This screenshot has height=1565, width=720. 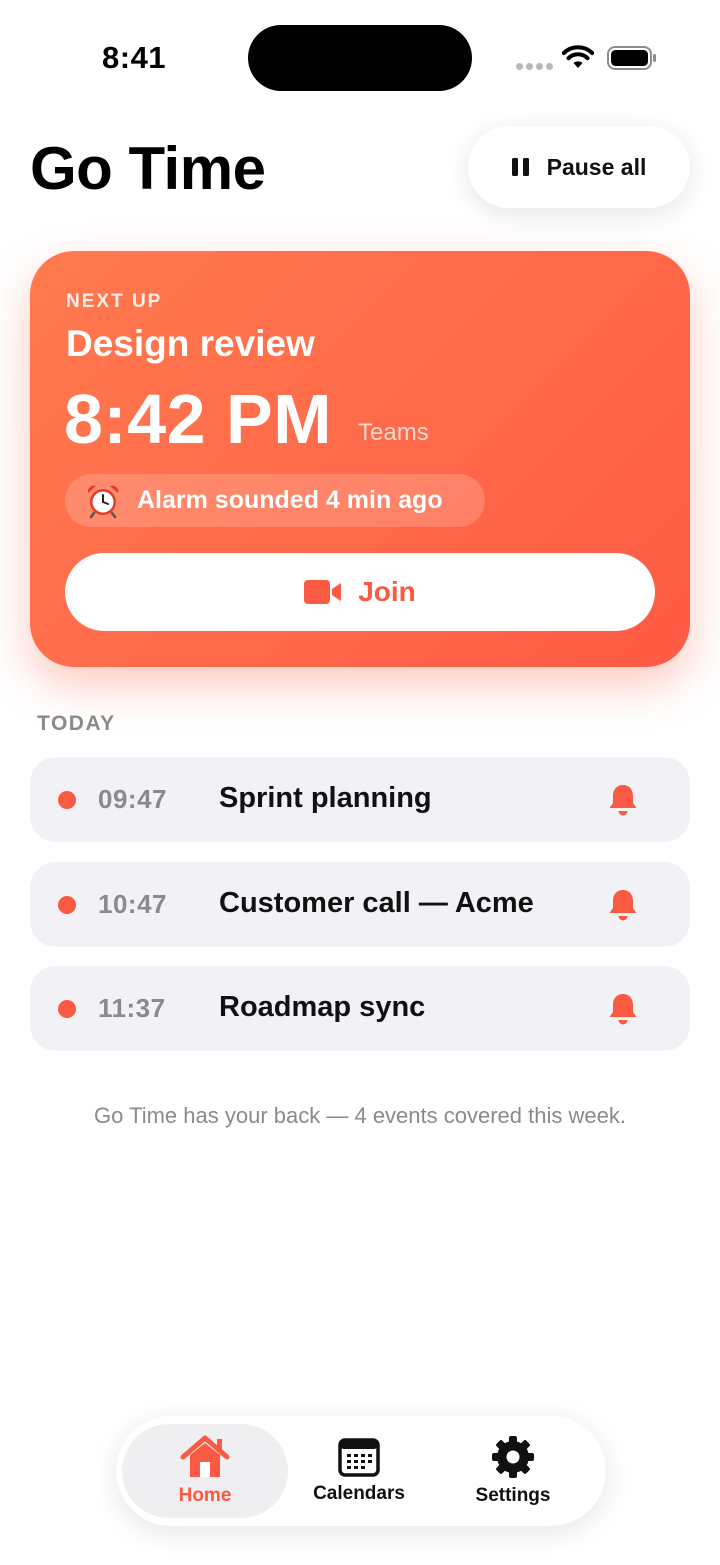 I want to click on event-row: 11:37 Roadmap sync, so click(x=360, y=1008).